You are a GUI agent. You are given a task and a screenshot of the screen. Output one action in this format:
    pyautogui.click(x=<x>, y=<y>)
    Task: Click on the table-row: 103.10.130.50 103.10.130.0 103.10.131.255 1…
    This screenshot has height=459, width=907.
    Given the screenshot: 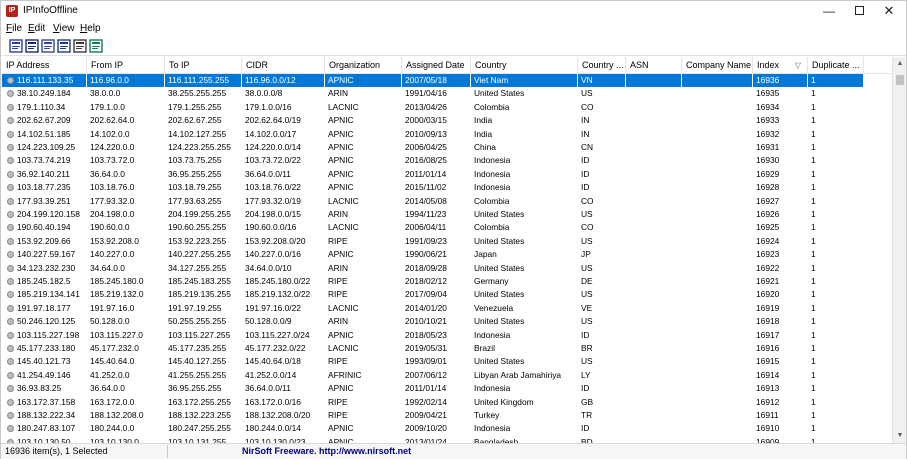 What is the action you would take?
    pyautogui.click(x=433, y=439)
    